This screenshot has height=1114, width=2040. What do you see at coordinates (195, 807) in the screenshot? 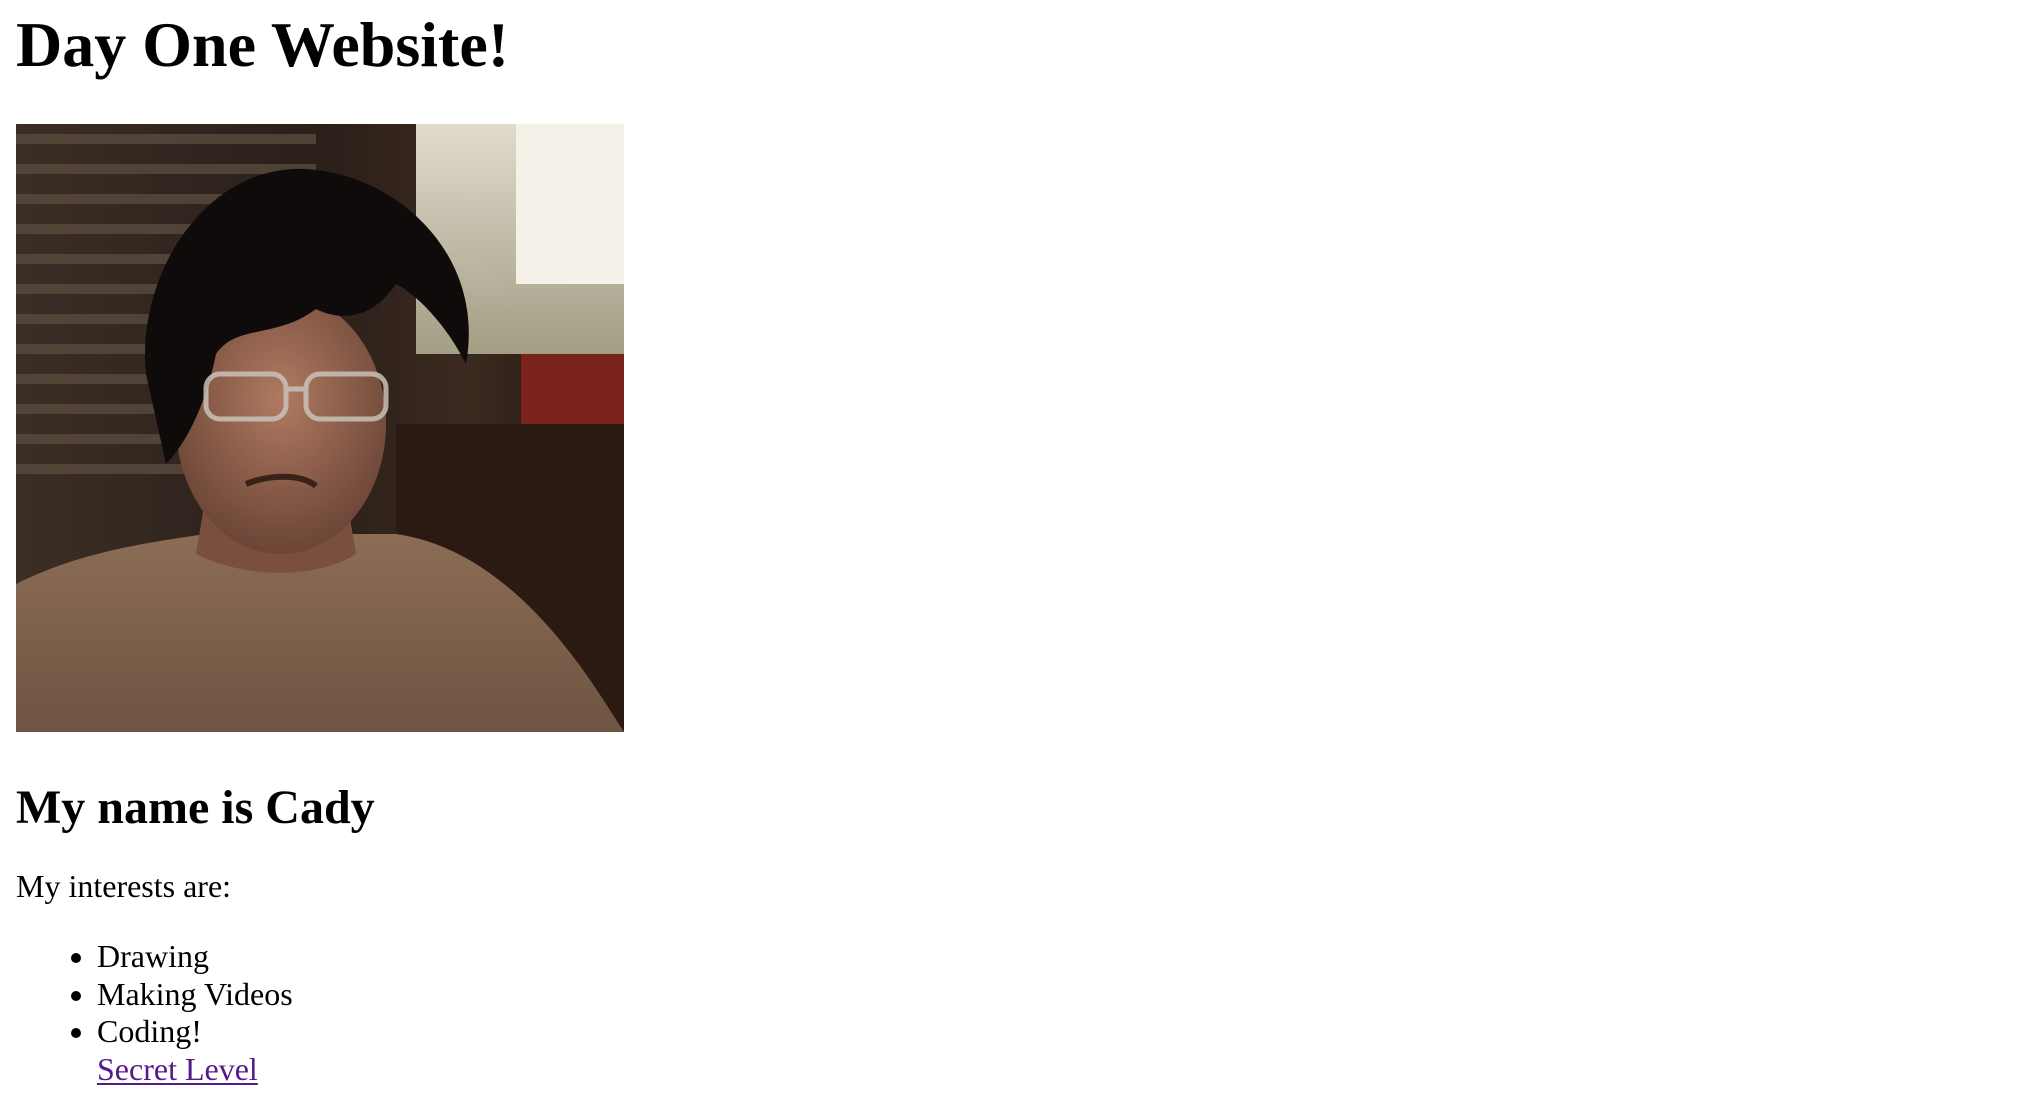
I see `name-heading: My name is Cady` at bounding box center [195, 807].